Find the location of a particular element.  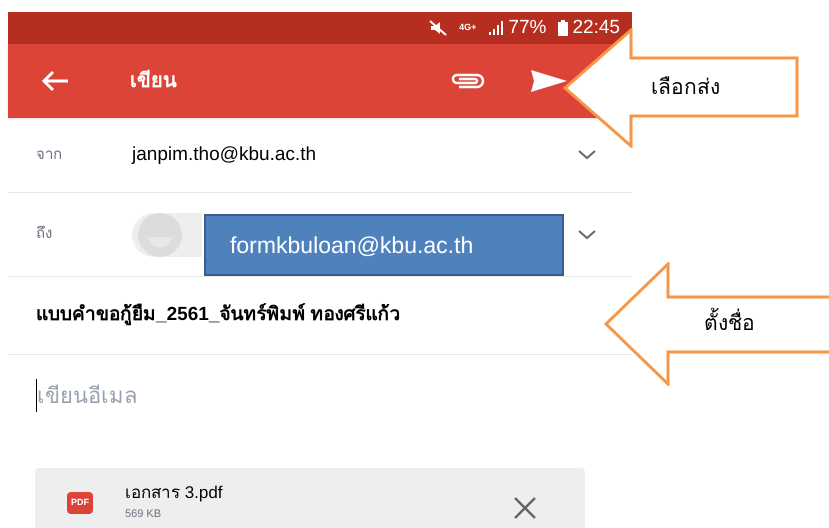

signal-icon is located at coordinates (496, 28).